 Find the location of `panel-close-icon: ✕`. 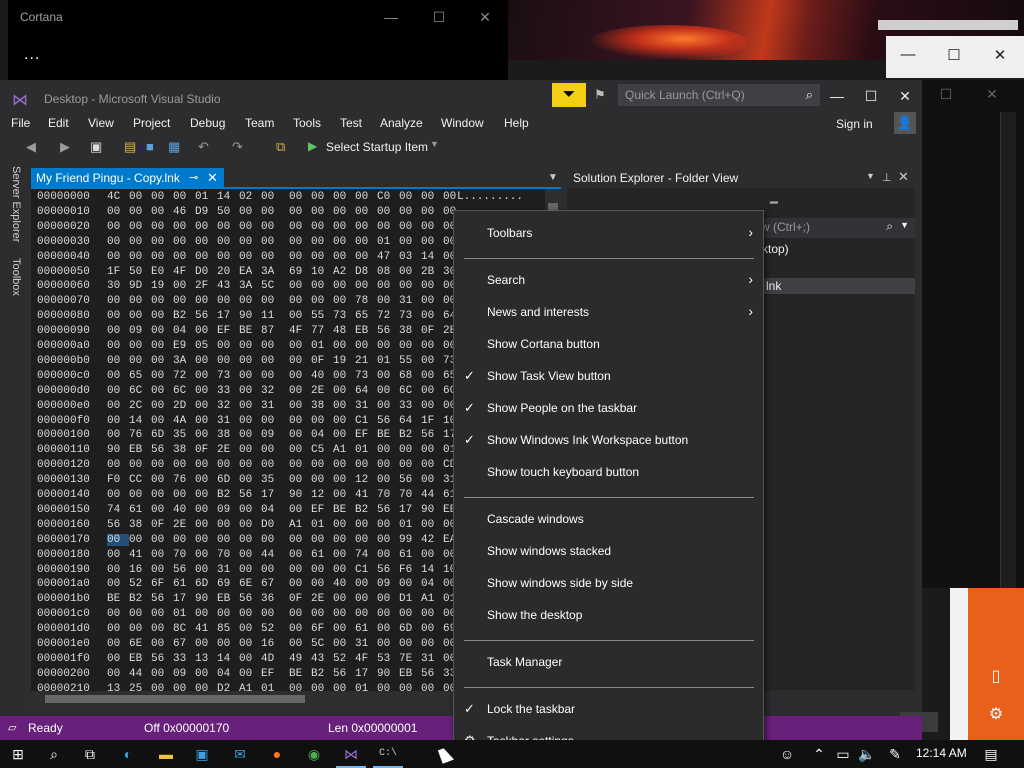

panel-close-icon: ✕ is located at coordinates (903, 177).